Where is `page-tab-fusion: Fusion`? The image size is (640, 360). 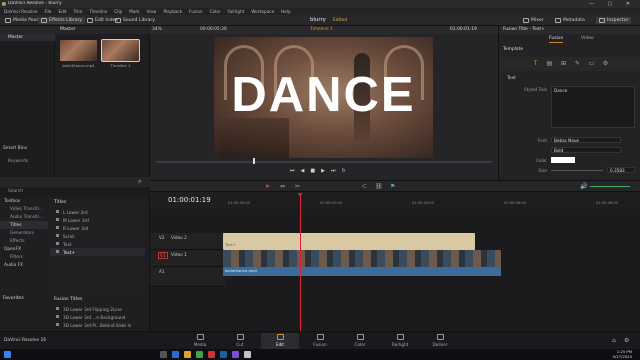 page-tab-fusion: Fusion is located at coordinates (320, 341).